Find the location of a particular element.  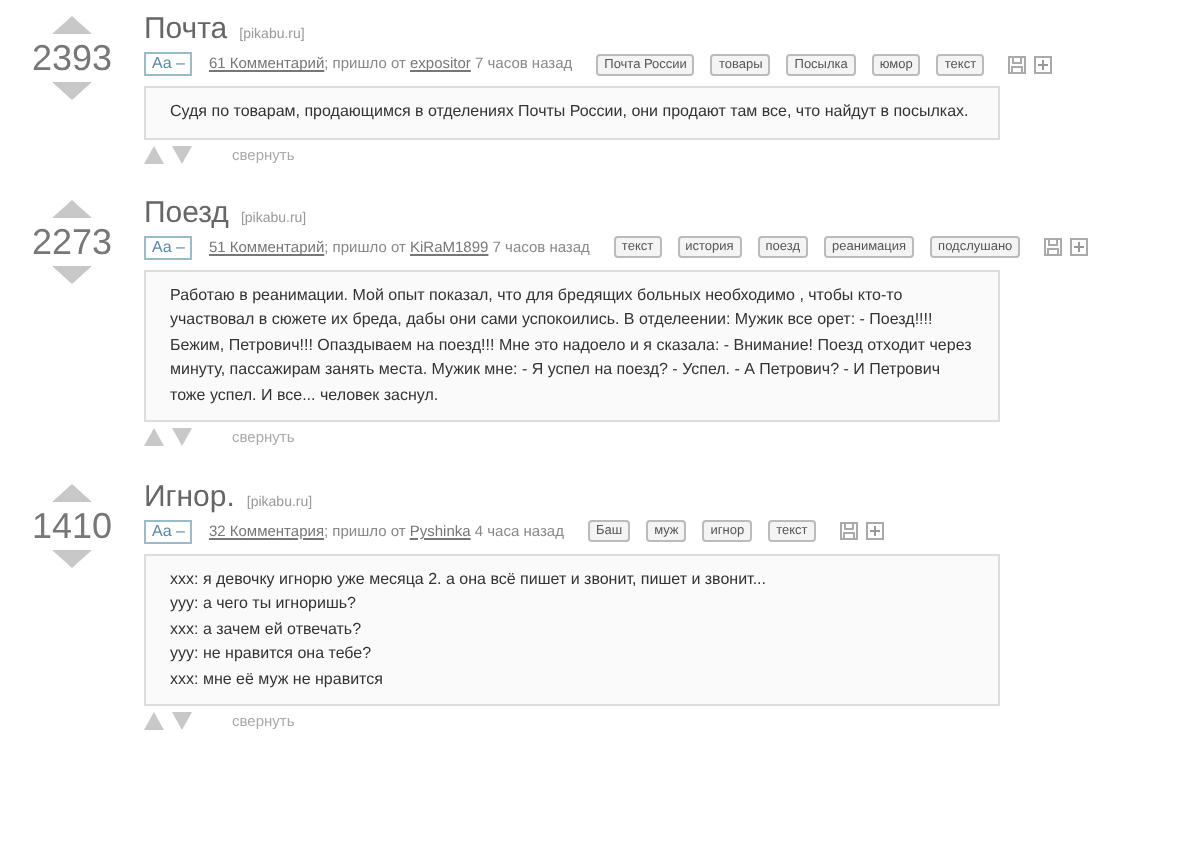

post-text-line: Работаю в реанимации. Мой опыт показал, что для бредящих больных необходимо , чтобы кто-то участвовал в сюжете их бреда, дабы они сами успокоились. В отделеении: Мужик все орет: - Поезд!!!! Бежим, Петрович!!! Опаздываем на поезд!!! Мне это надоело и я сказала: - Внимание! Поезд отходит через минуту, пассажирам занять места. Мужик мне: - Я успел на поезд? - Успел. - А Петрович? - И Петрович тоже успел. И все... человек заснул. is located at coordinates (572, 345).